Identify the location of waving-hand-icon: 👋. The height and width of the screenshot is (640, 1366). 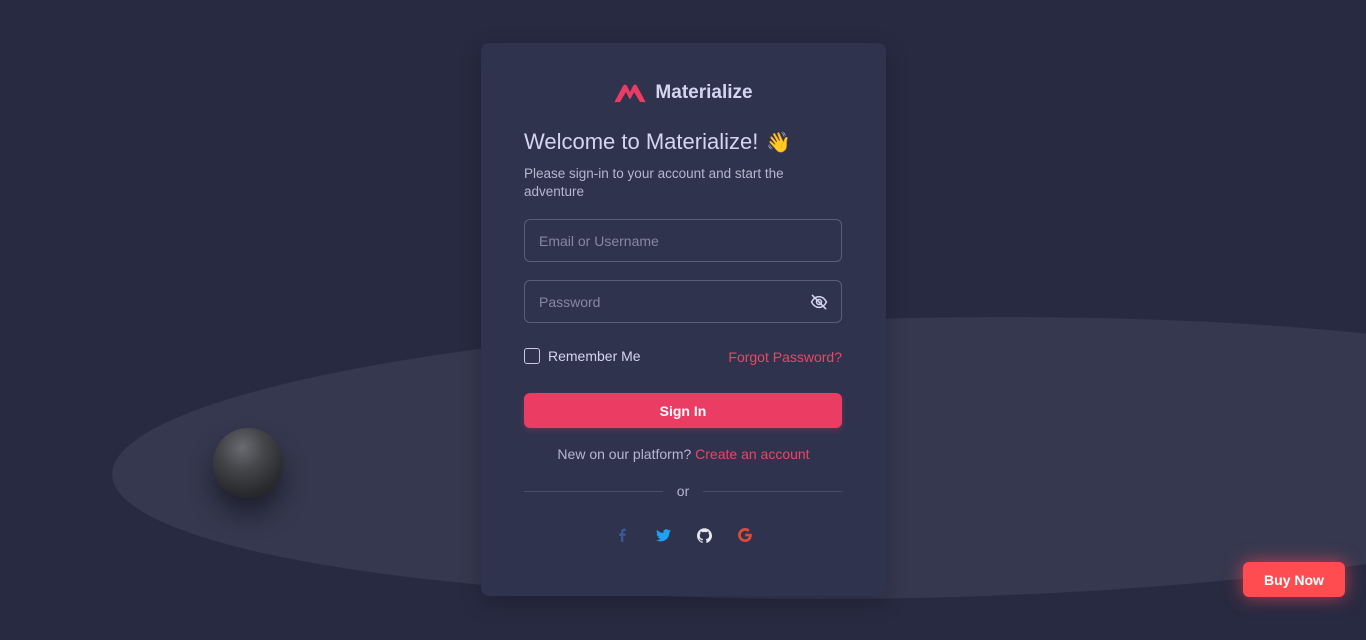
(779, 142).